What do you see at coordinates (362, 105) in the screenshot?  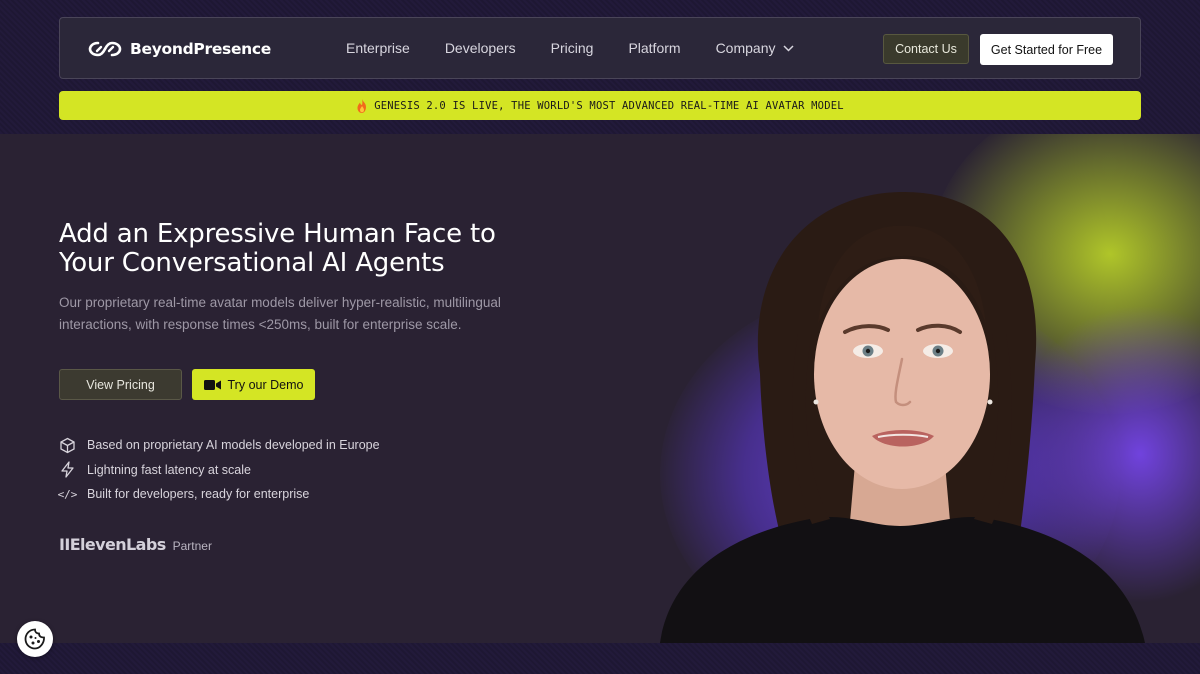 I see `fire-icon` at bounding box center [362, 105].